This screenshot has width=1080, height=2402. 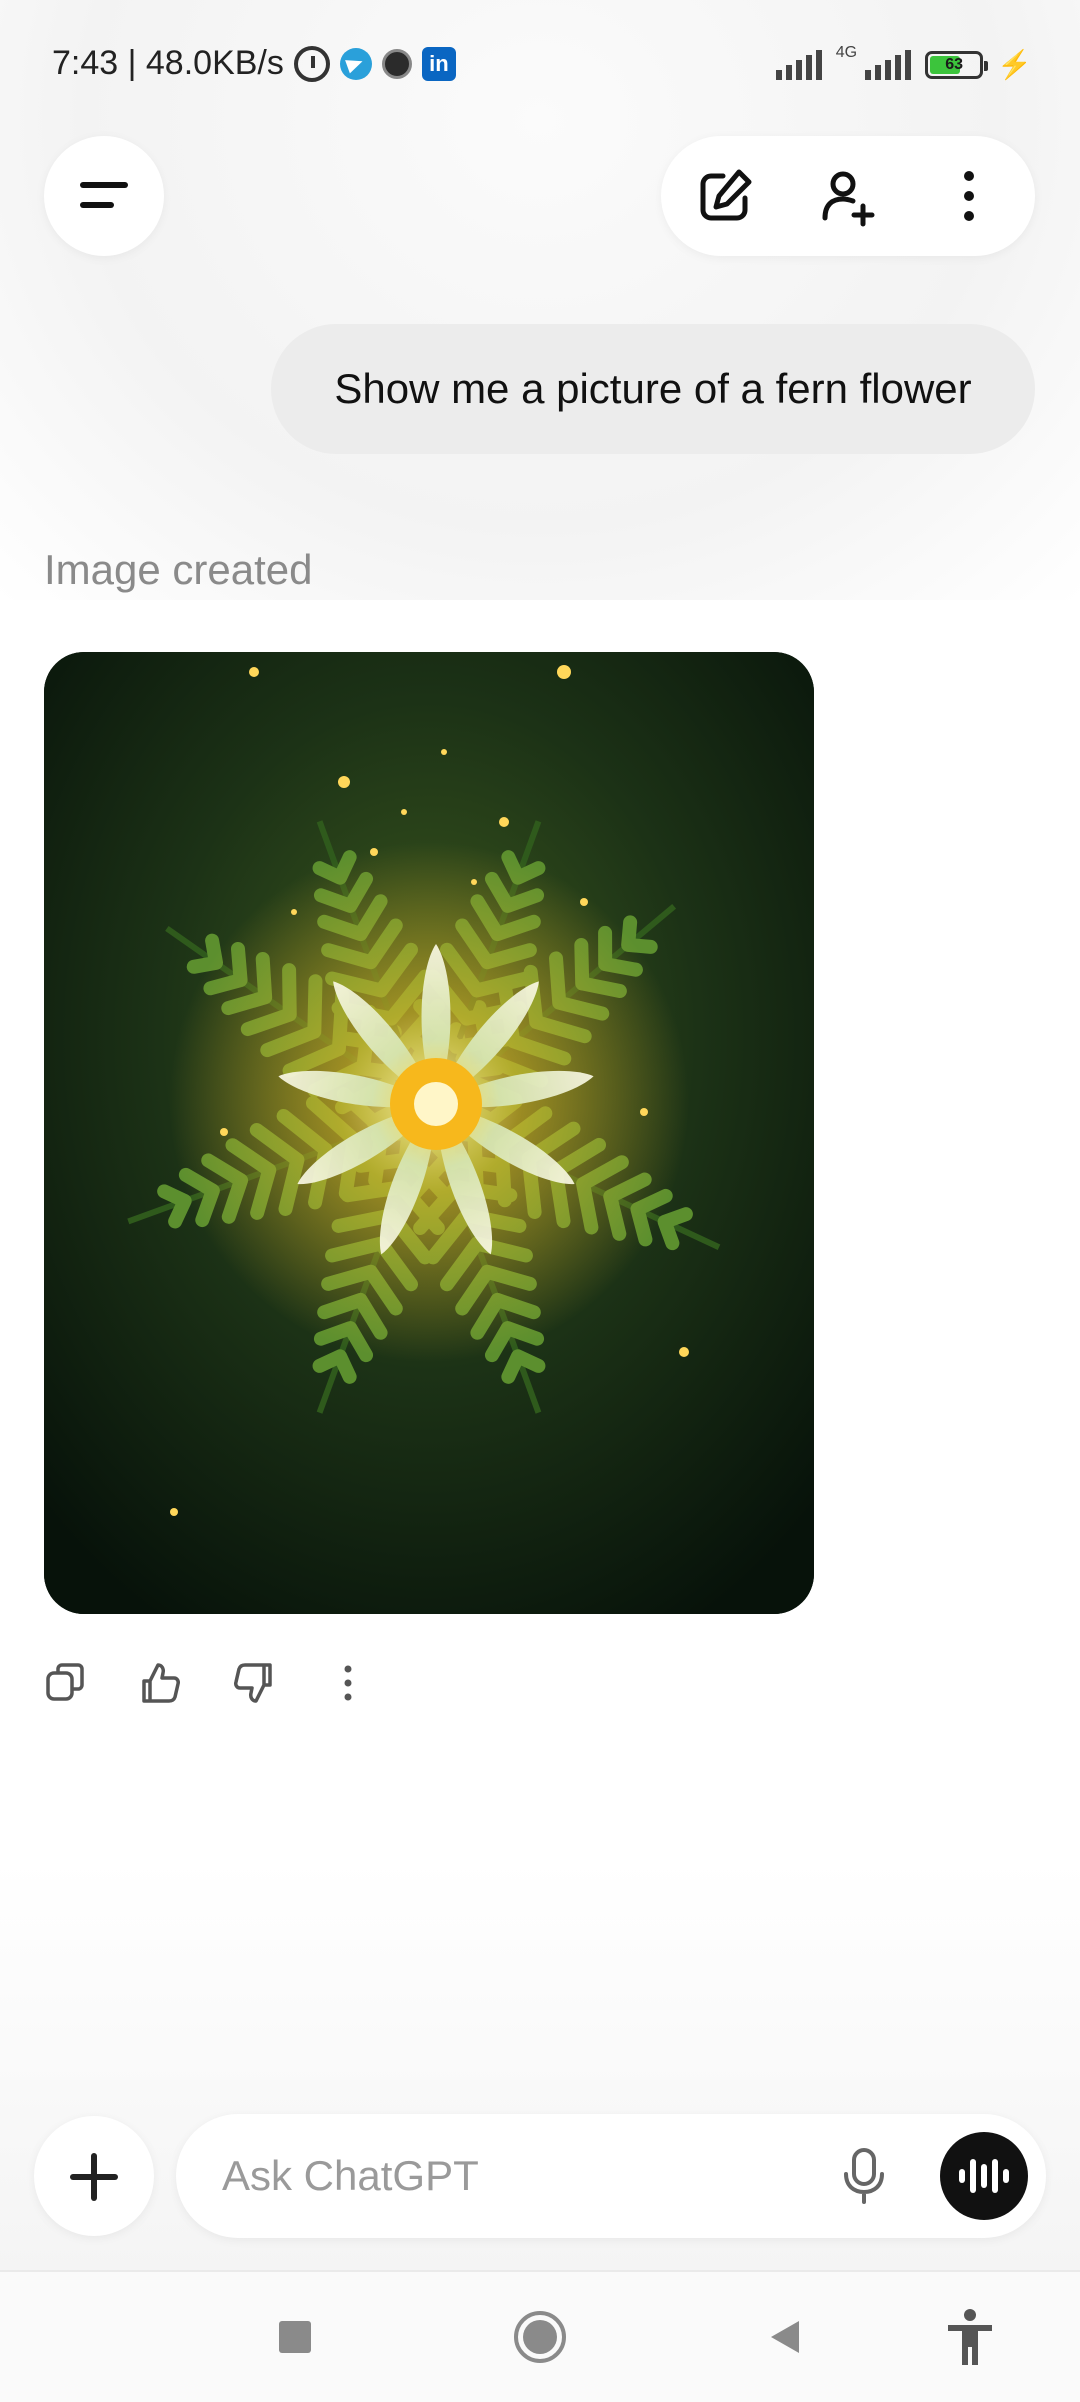 I want to click on signal-icon, so click(x=798, y=64).